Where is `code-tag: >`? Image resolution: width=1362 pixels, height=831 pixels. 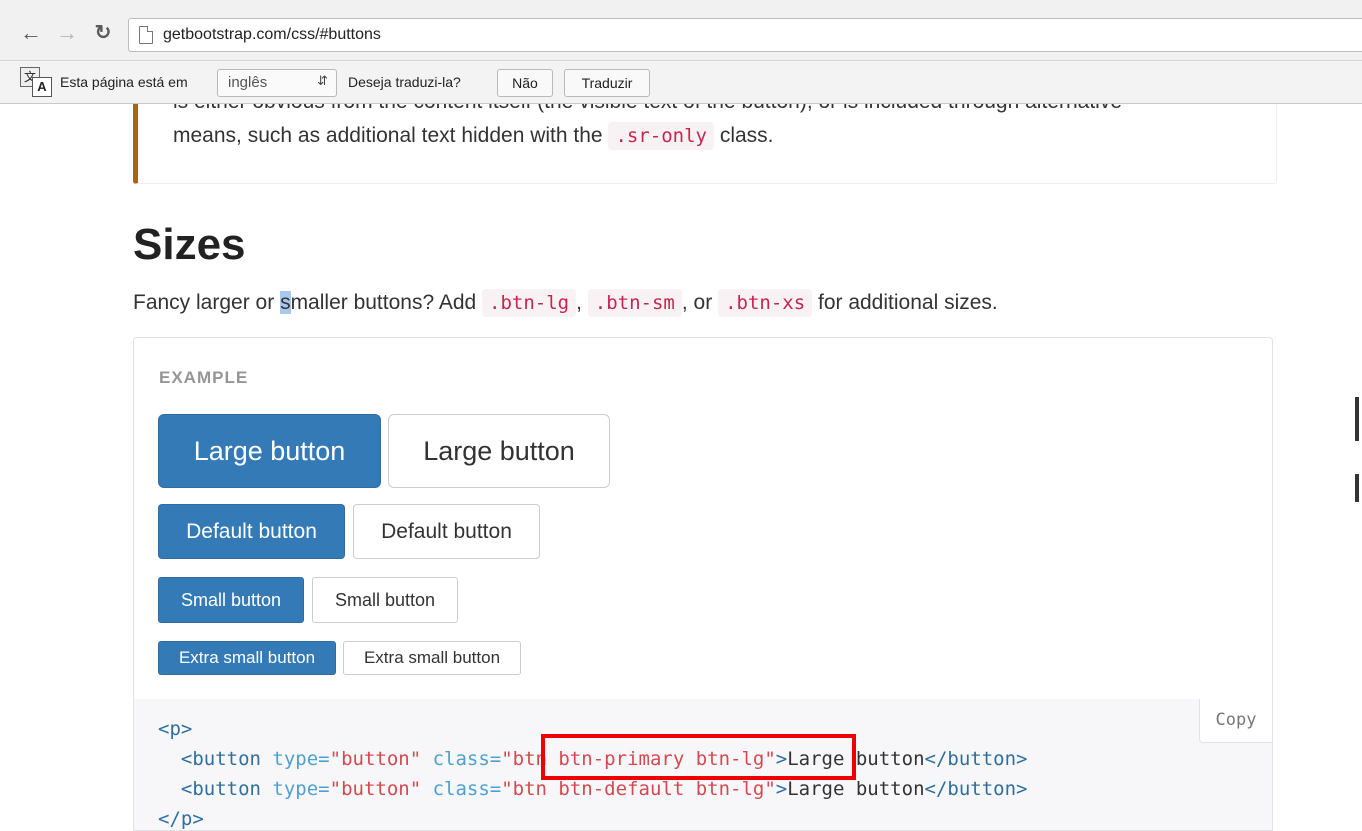
code-tag: > is located at coordinates (781, 789).